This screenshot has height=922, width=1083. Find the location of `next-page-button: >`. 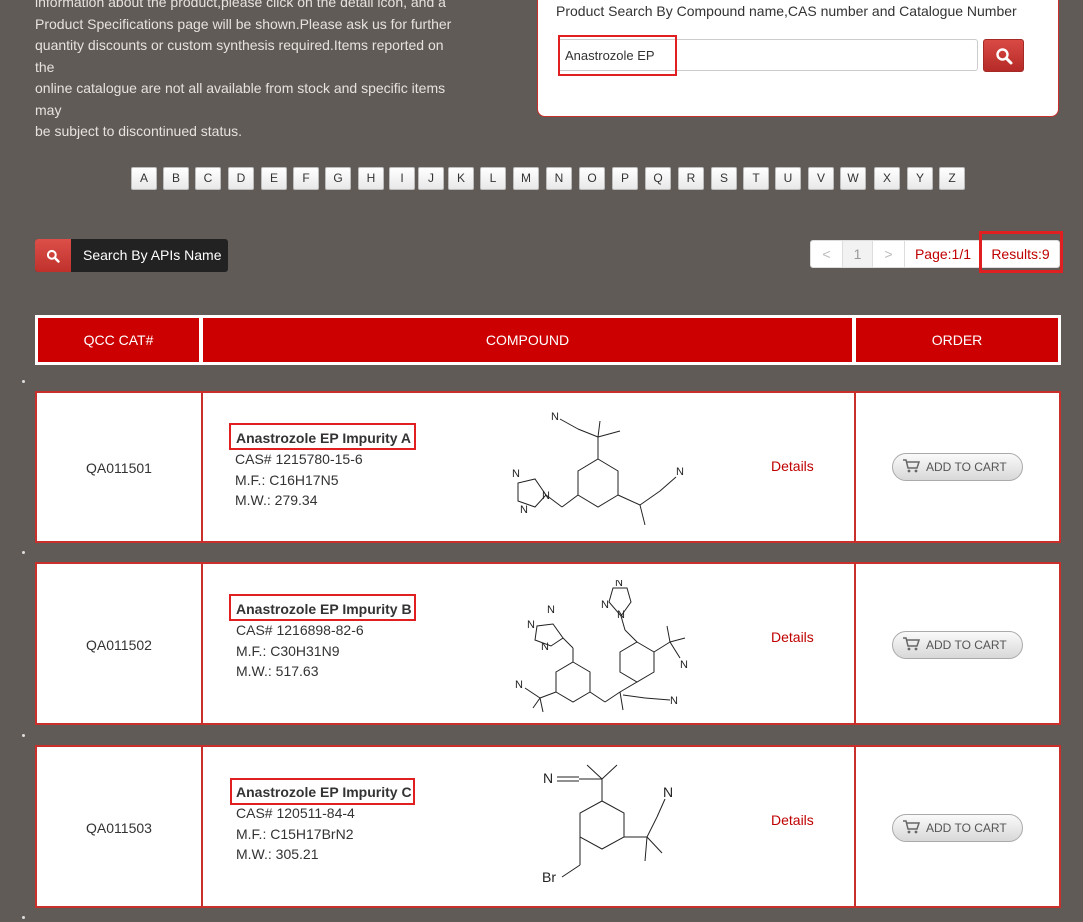

next-page-button: > is located at coordinates (888, 254).